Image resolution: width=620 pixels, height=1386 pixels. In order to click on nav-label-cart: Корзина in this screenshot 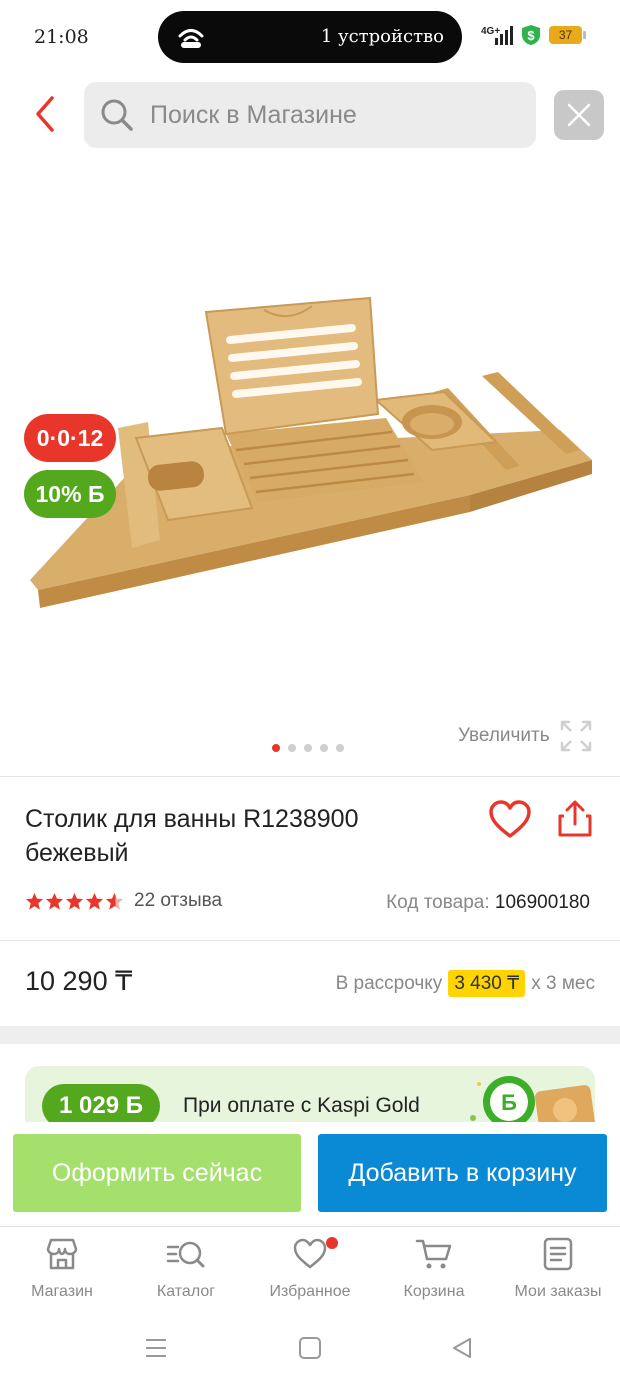, I will do `click(434, 1291)`.